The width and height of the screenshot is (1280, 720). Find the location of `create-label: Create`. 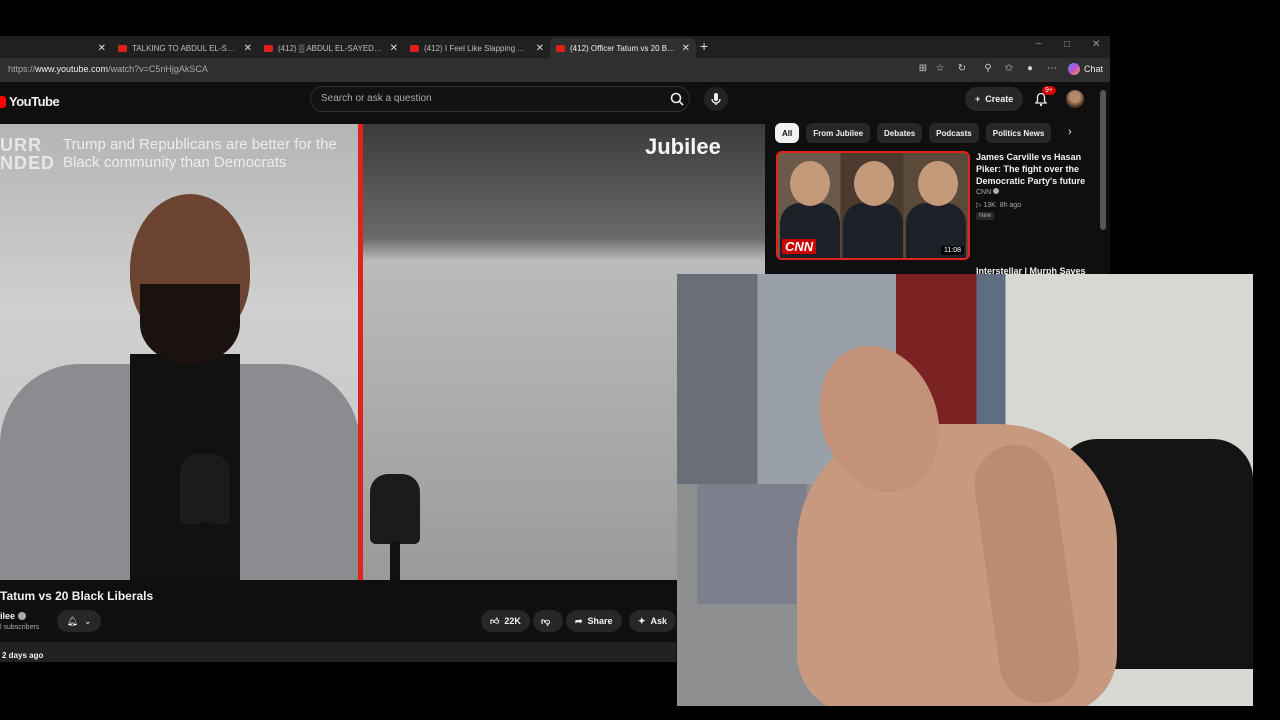

create-label: Create is located at coordinates (999, 99).